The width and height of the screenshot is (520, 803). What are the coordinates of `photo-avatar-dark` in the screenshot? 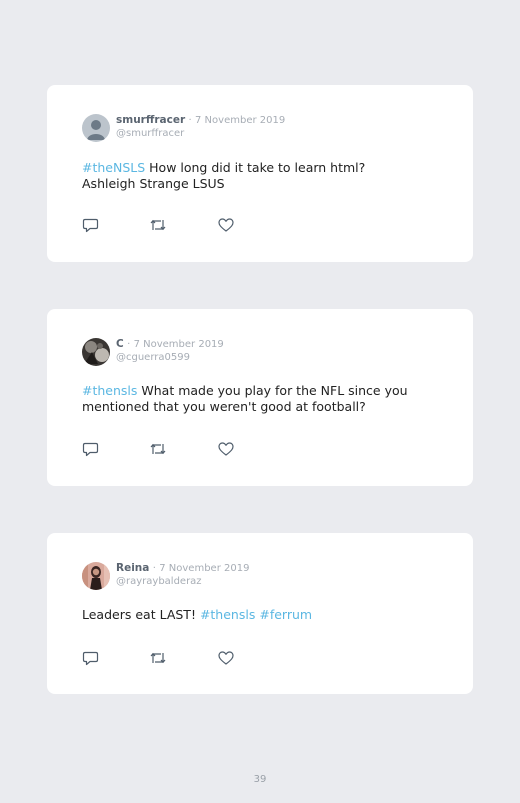 It's located at (96, 352).